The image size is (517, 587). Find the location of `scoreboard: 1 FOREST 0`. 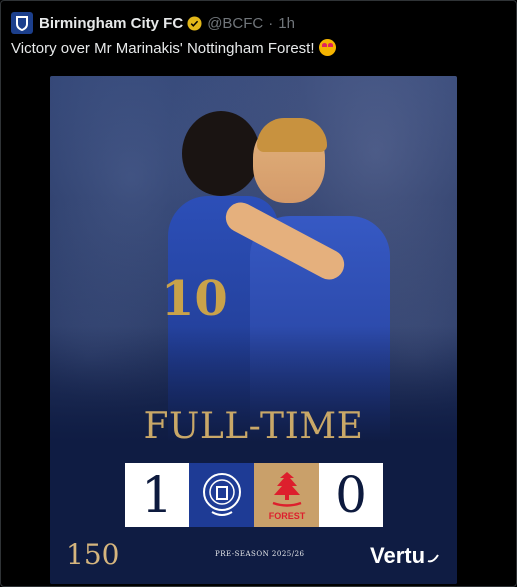

scoreboard: 1 FOREST 0 is located at coordinates (254, 495).